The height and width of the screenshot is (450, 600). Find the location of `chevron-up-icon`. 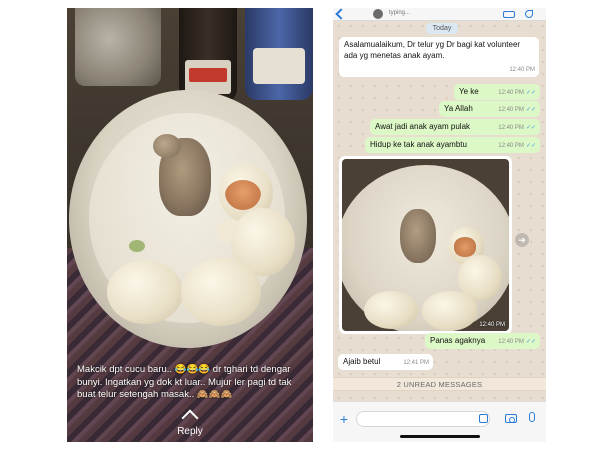

chevron-up-icon is located at coordinates (190, 418).